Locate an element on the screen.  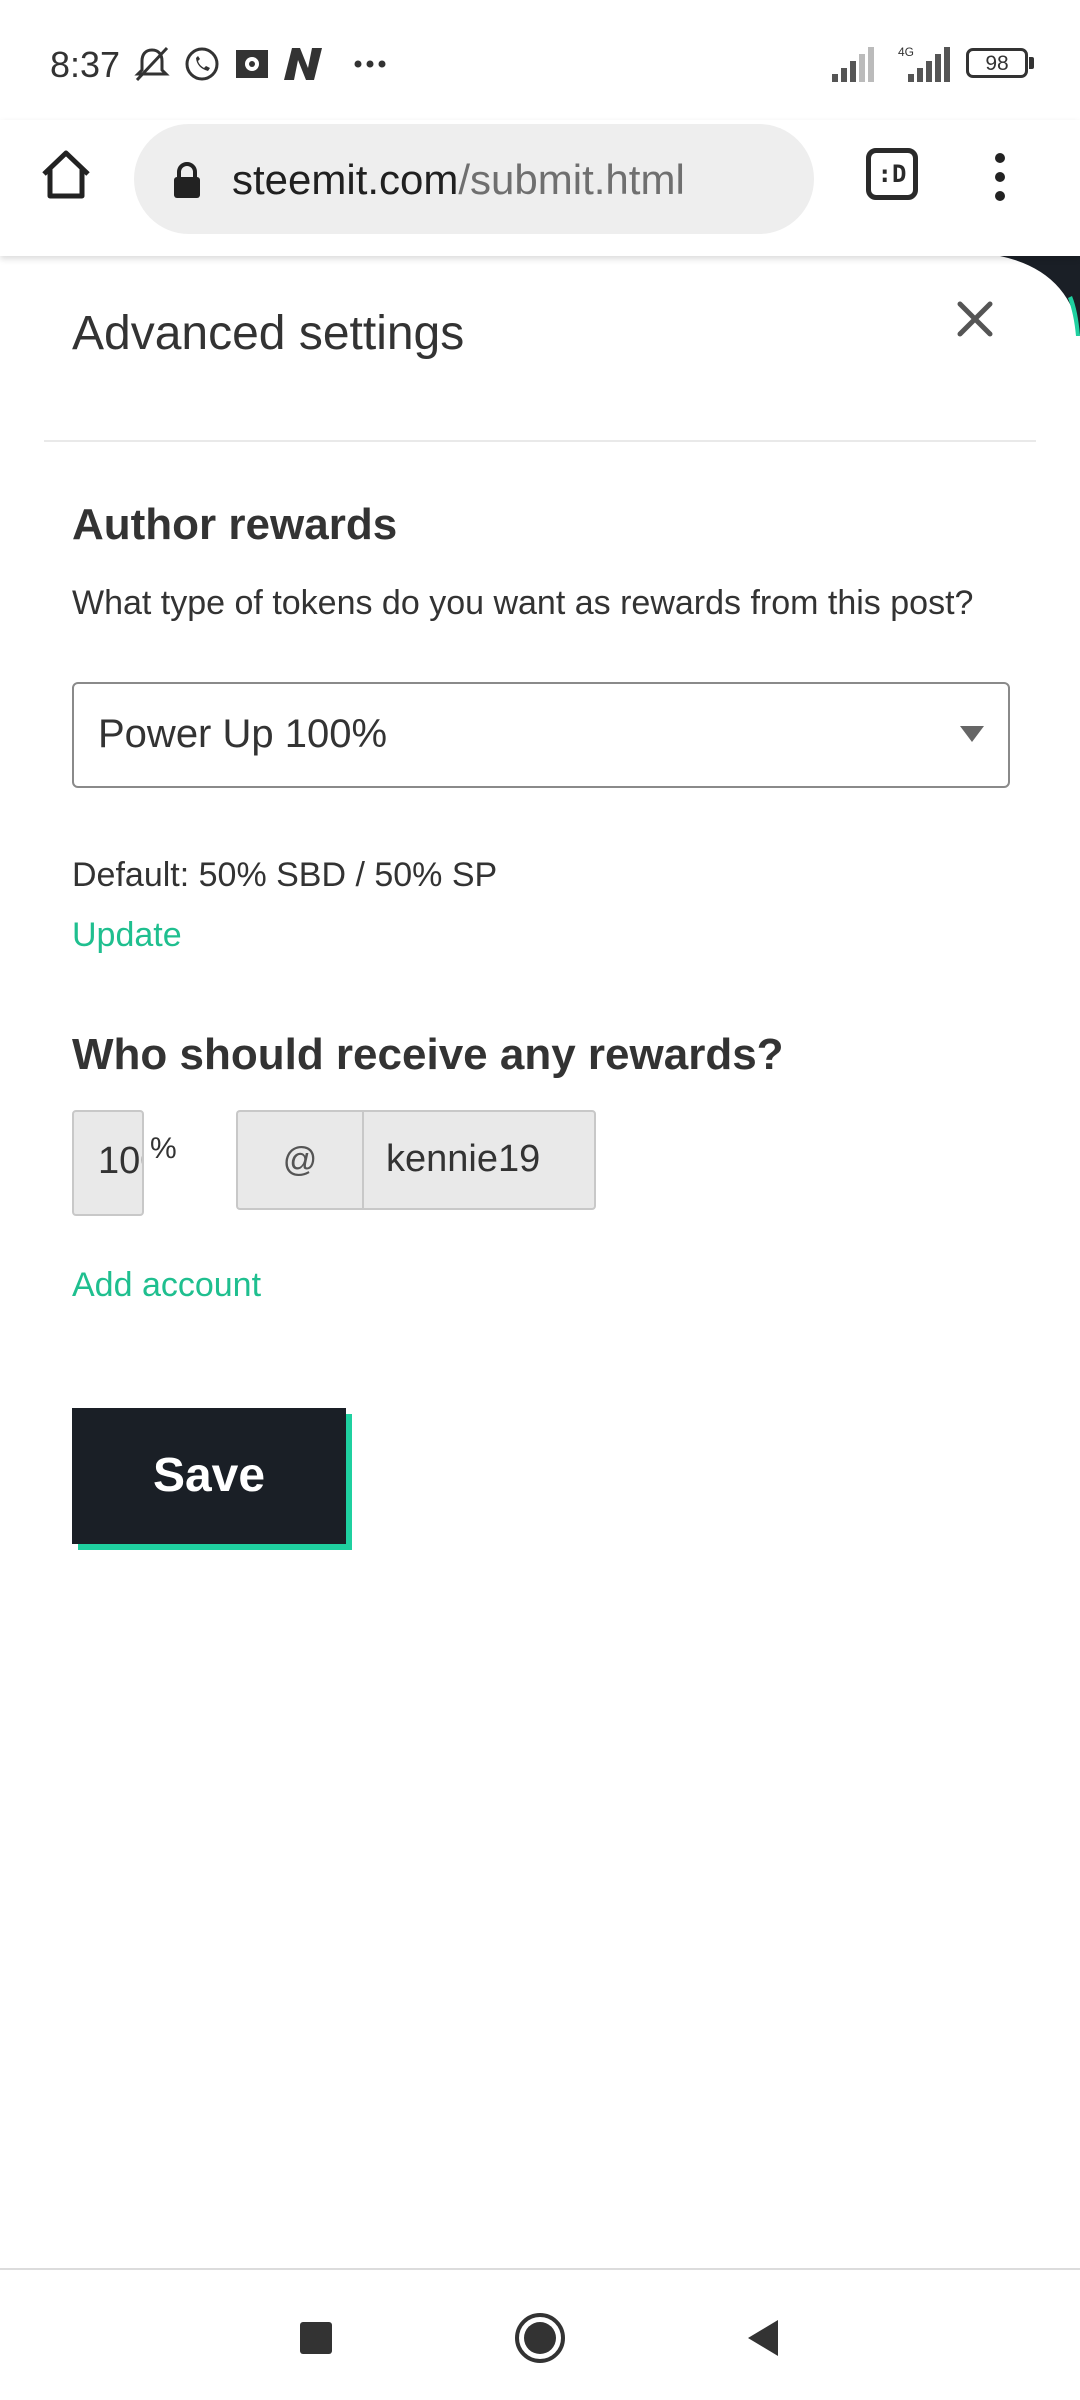
recent-apps-icon is located at coordinates (316, 2338).